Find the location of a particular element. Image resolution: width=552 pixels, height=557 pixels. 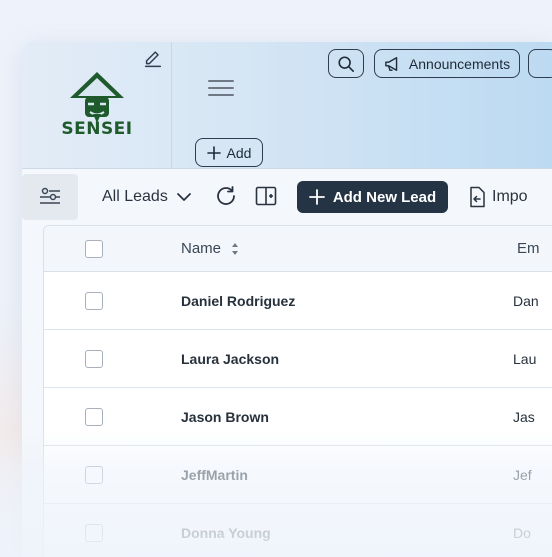

lead-email: Lau is located at coordinates (525, 359).